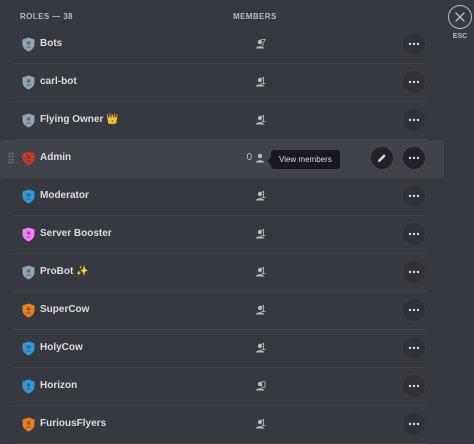 The image size is (474, 444). What do you see at coordinates (249, 157) in the screenshot?
I see `member-count: 0` at bounding box center [249, 157].